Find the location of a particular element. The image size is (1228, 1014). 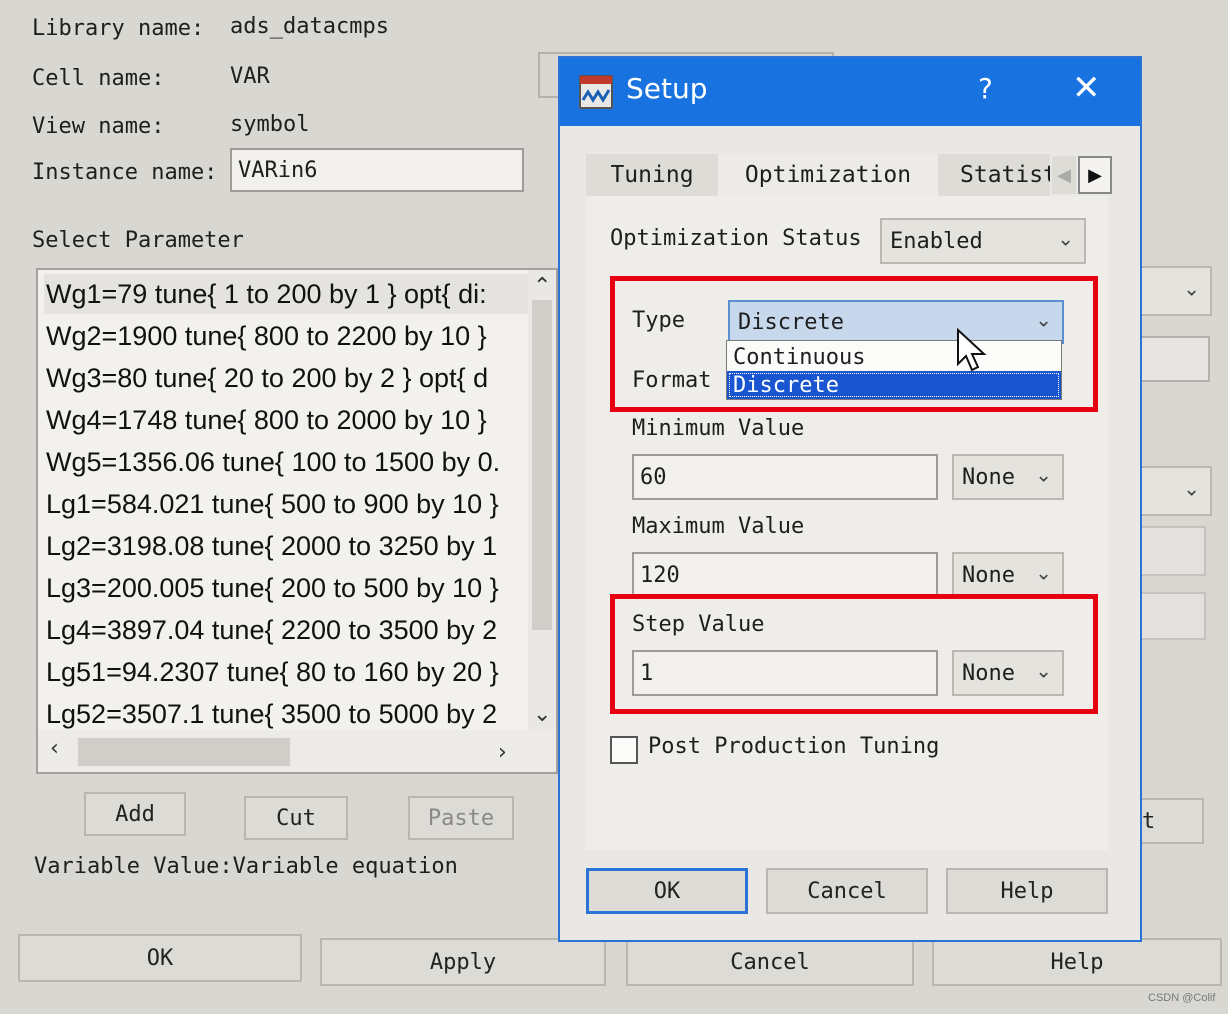

vertical-scrollbar: ⌃ ⌄ is located at coordinates (542, 500).